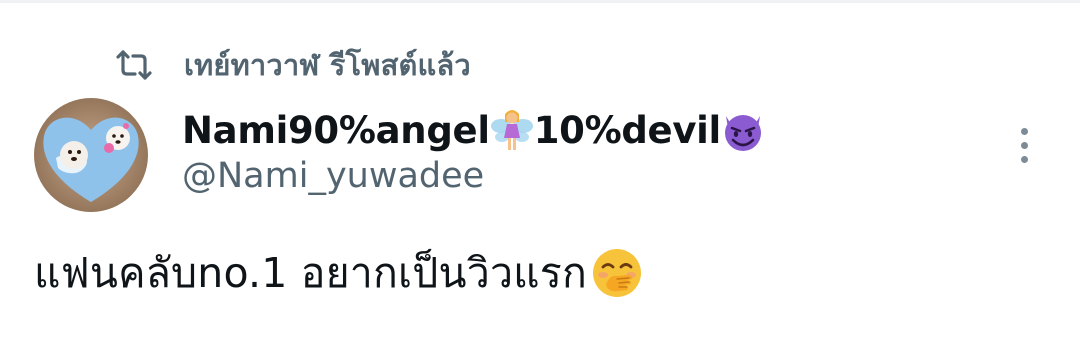  Describe the element at coordinates (1024, 131) in the screenshot. I see `more-vertical-icon` at that location.